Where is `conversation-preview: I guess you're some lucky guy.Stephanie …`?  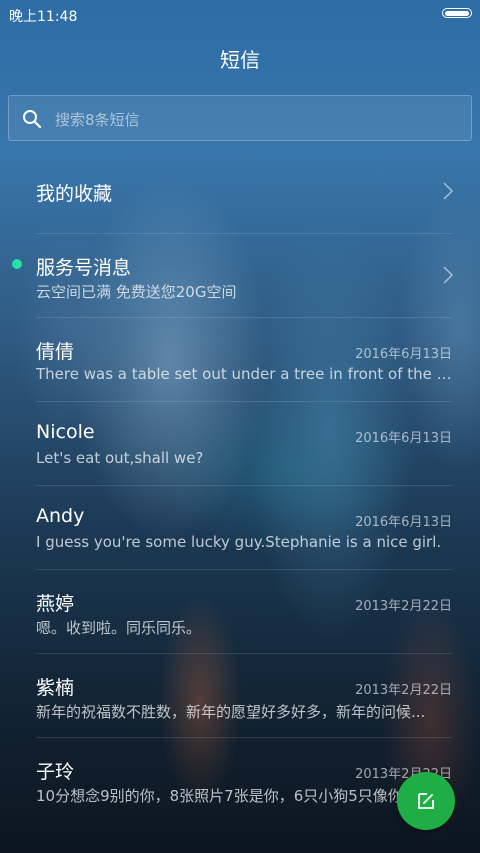 conversation-preview: I guess you're some lucky guy.Stephanie … is located at coordinates (239, 542).